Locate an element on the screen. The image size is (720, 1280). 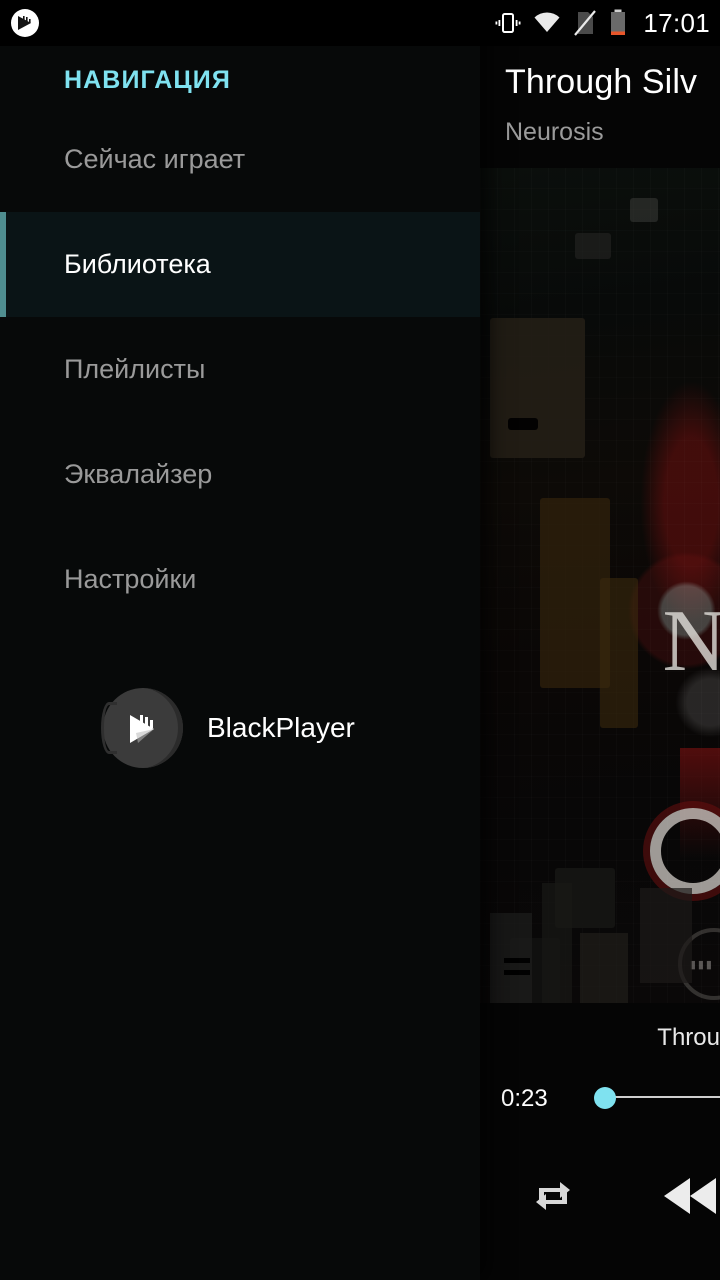
seek-track-title: Throu is located at coordinates (688, 1037).